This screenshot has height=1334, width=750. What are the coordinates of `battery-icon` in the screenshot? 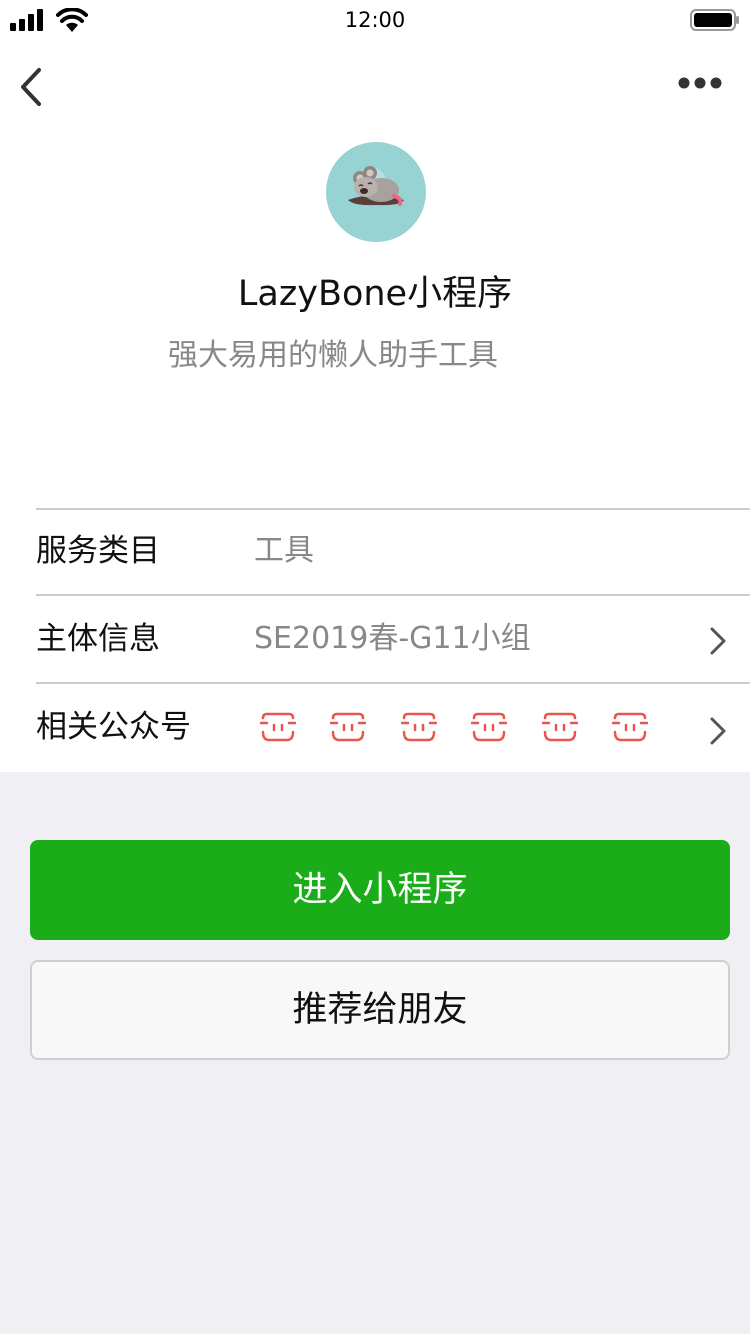 It's located at (714, 20).